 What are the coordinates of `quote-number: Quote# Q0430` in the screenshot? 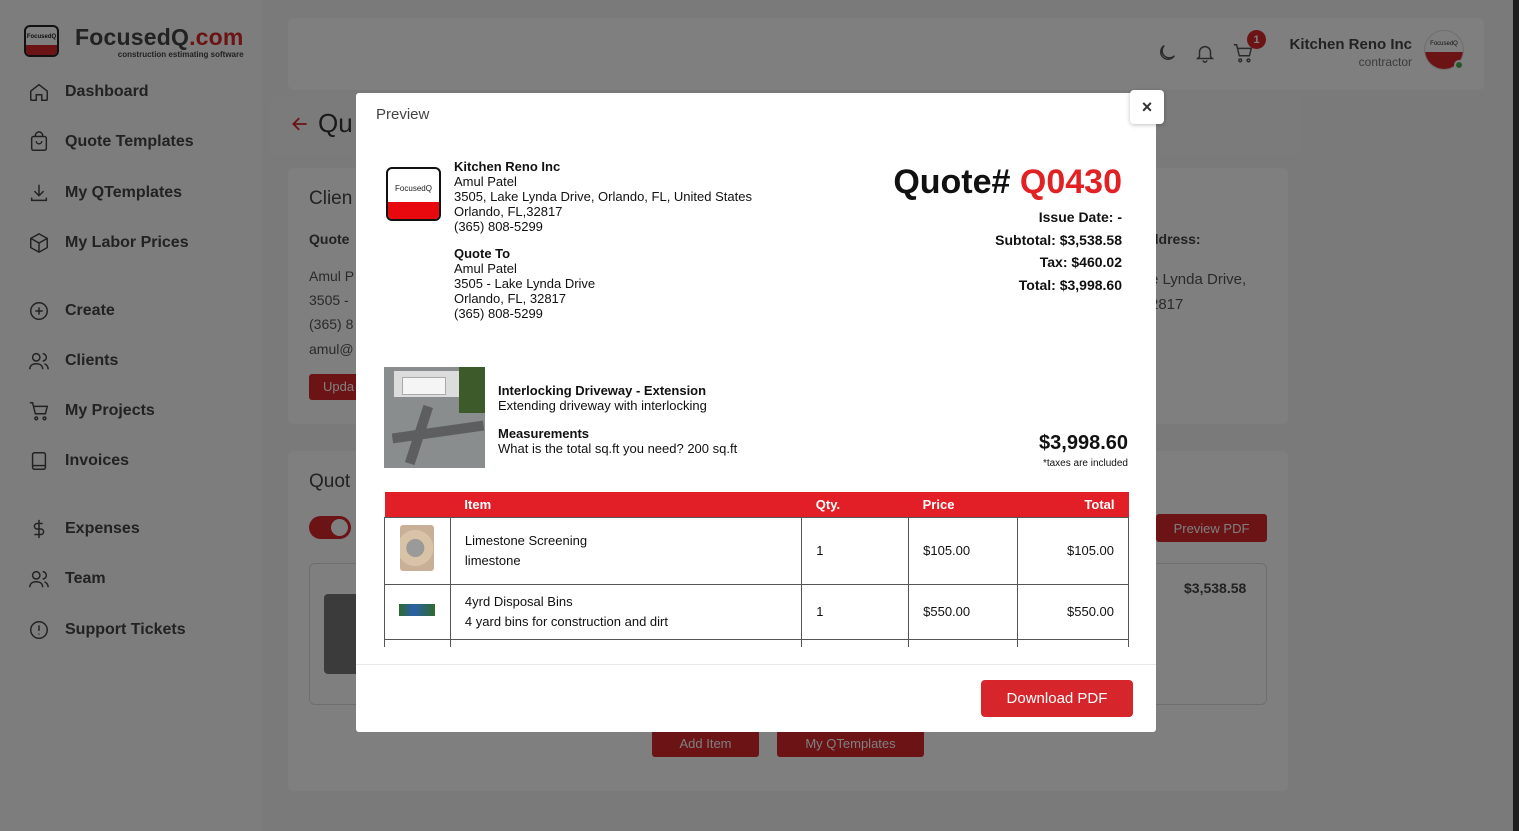 It's located at (1007, 182).